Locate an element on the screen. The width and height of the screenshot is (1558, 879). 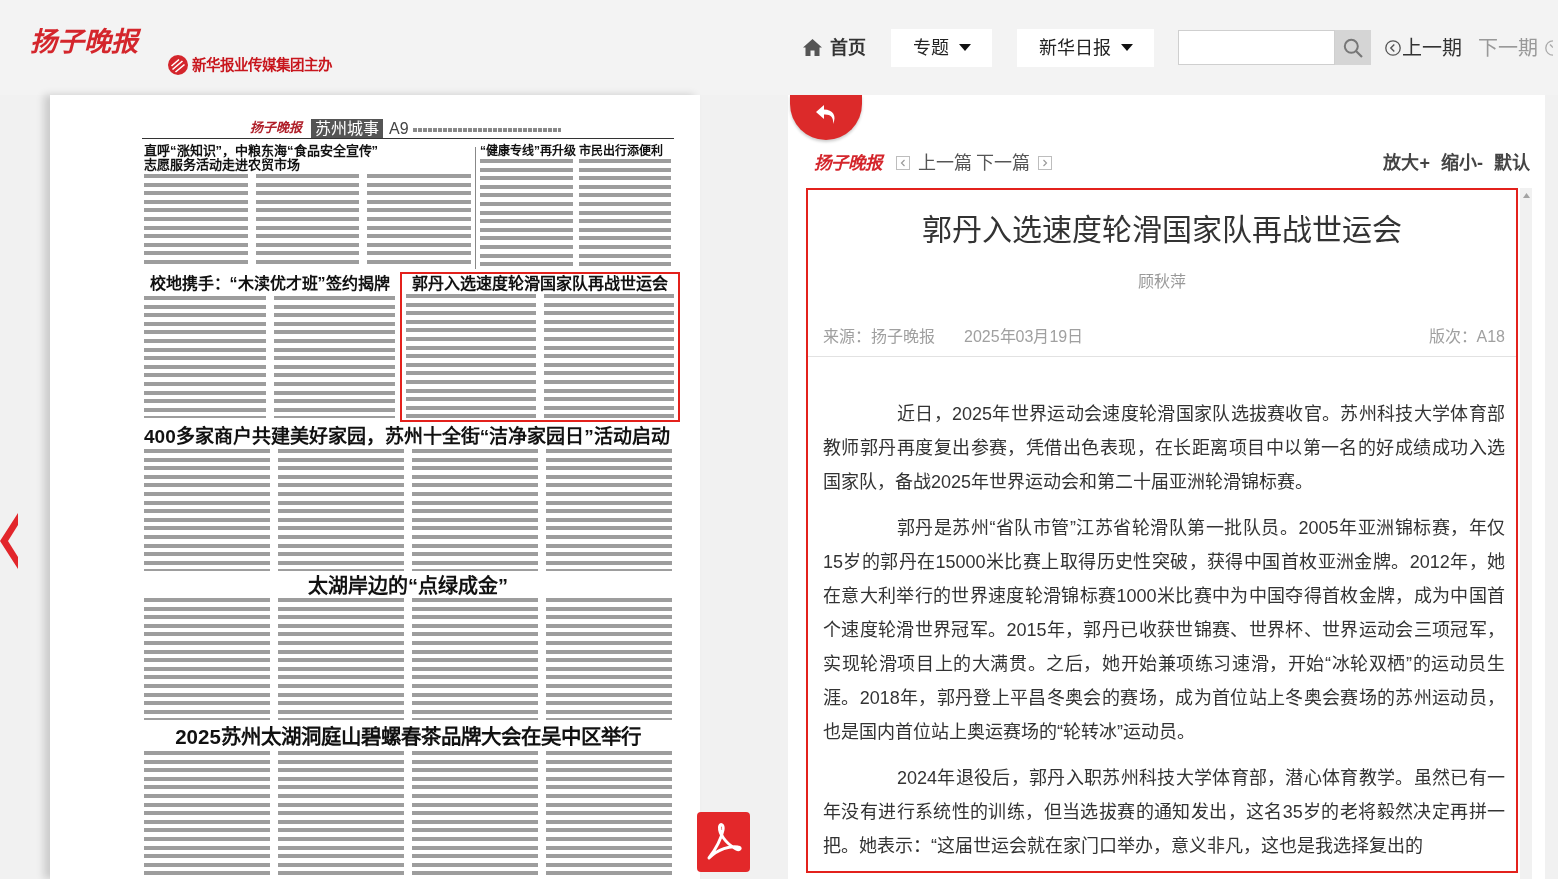
article-date: 2025年03月19日 is located at coordinates (1024, 337).